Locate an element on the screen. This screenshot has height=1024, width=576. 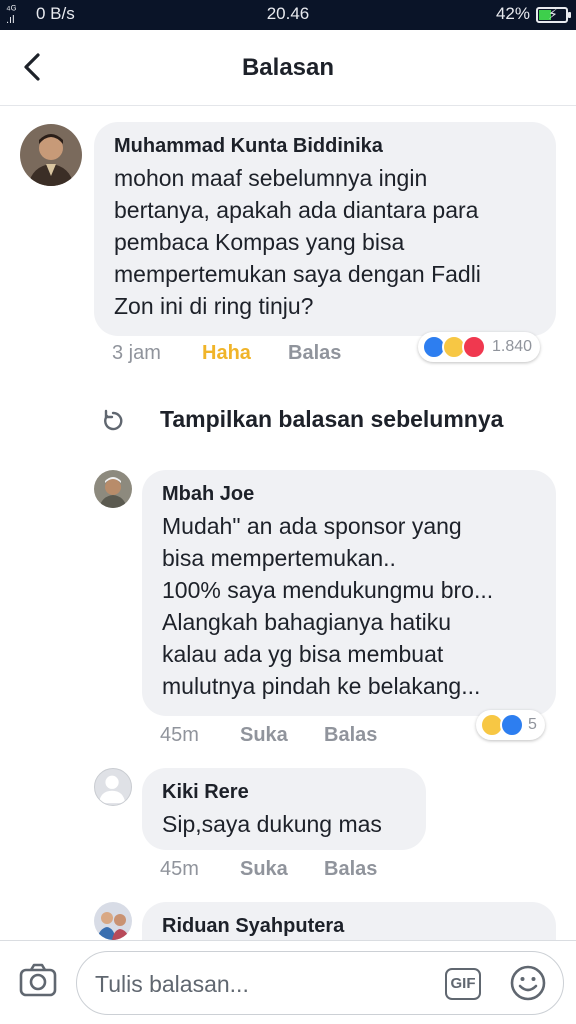
reply-text: Sip,saya dukung mas is located at coordinates (272, 824).